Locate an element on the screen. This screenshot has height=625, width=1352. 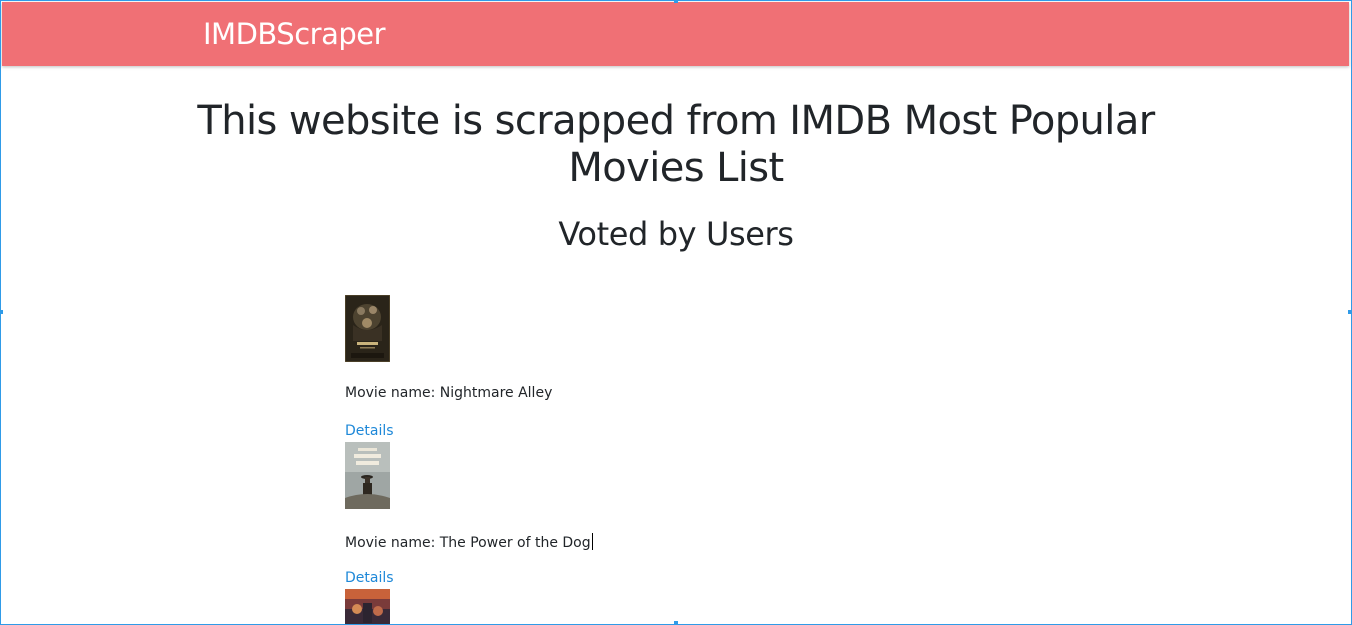
movie-name: Movie name: Nightmare Alley is located at coordinates (449, 393).